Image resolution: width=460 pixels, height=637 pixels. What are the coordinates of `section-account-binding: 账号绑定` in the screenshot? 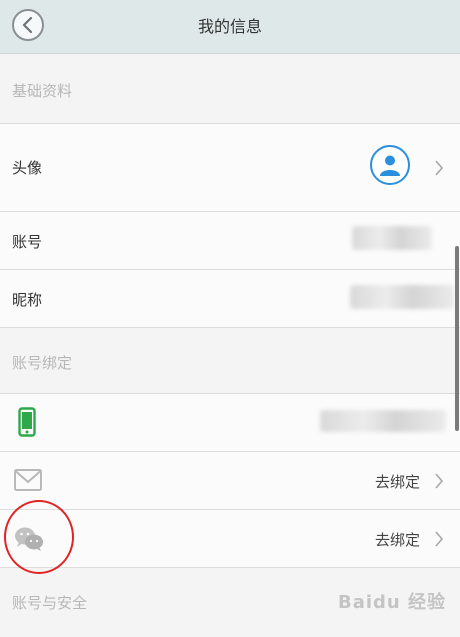 It's located at (230, 361).